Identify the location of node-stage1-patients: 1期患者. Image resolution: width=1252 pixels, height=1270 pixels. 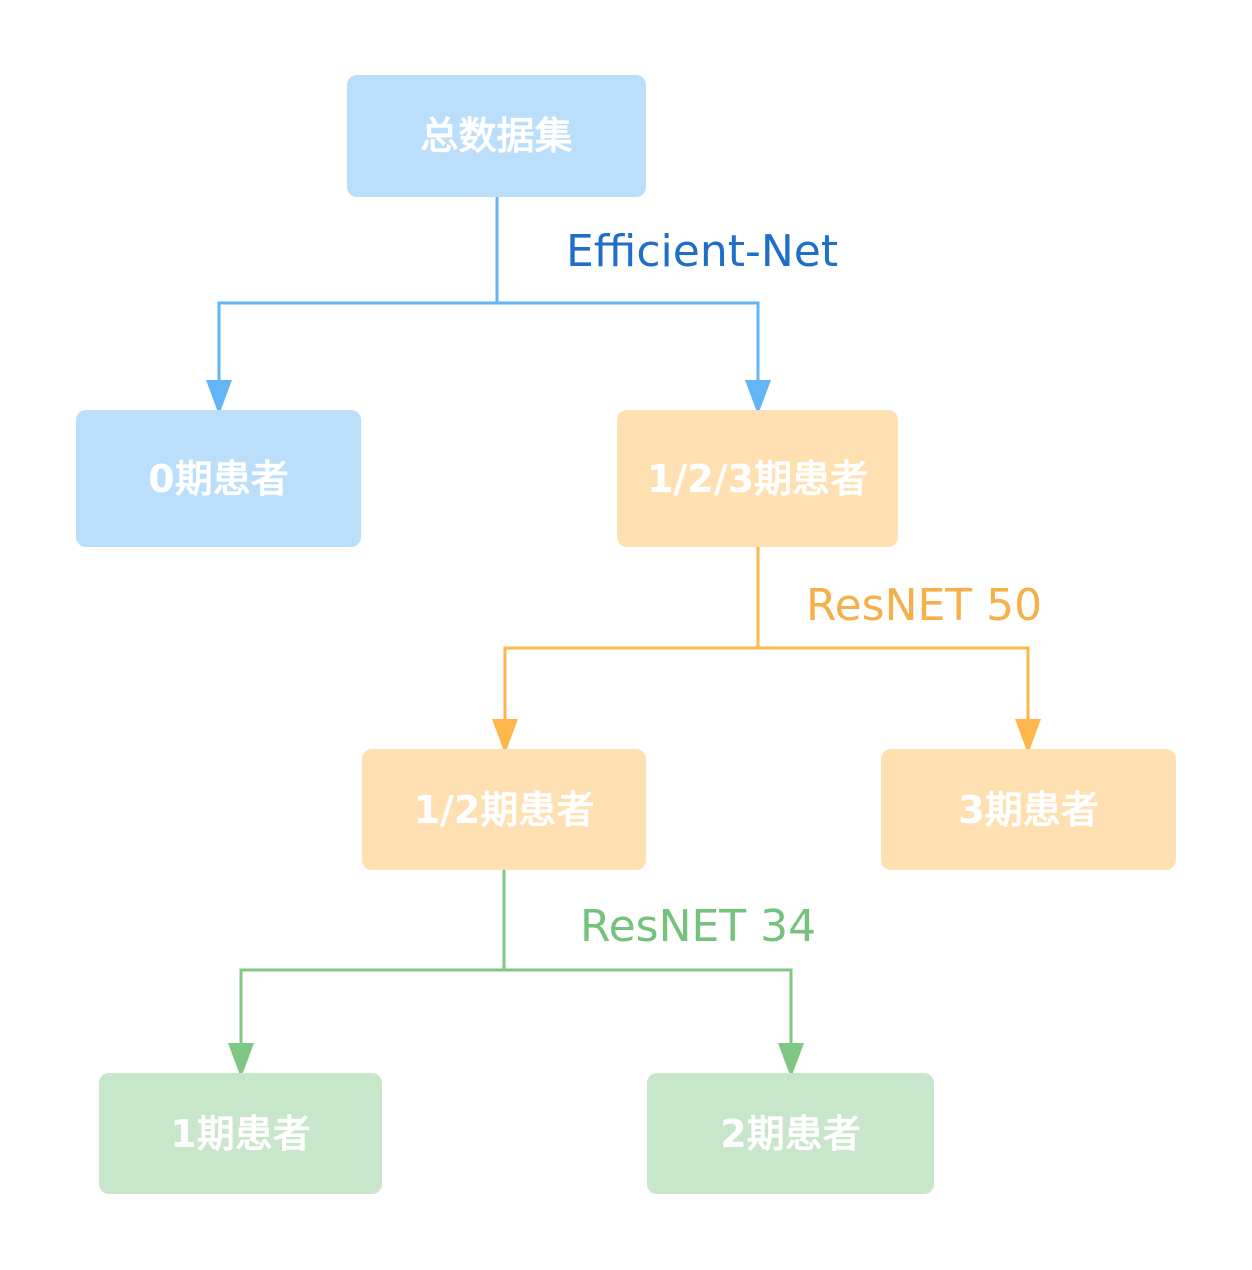
(240, 1133).